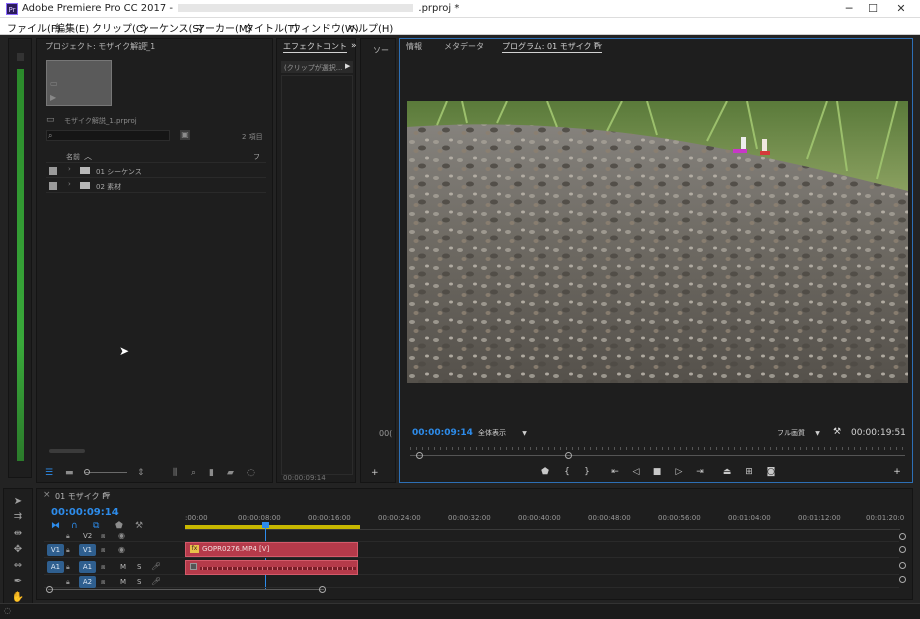 The height and width of the screenshot is (619, 920). I want to click on go-to-out-icon: ⇥, so click(700, 472).